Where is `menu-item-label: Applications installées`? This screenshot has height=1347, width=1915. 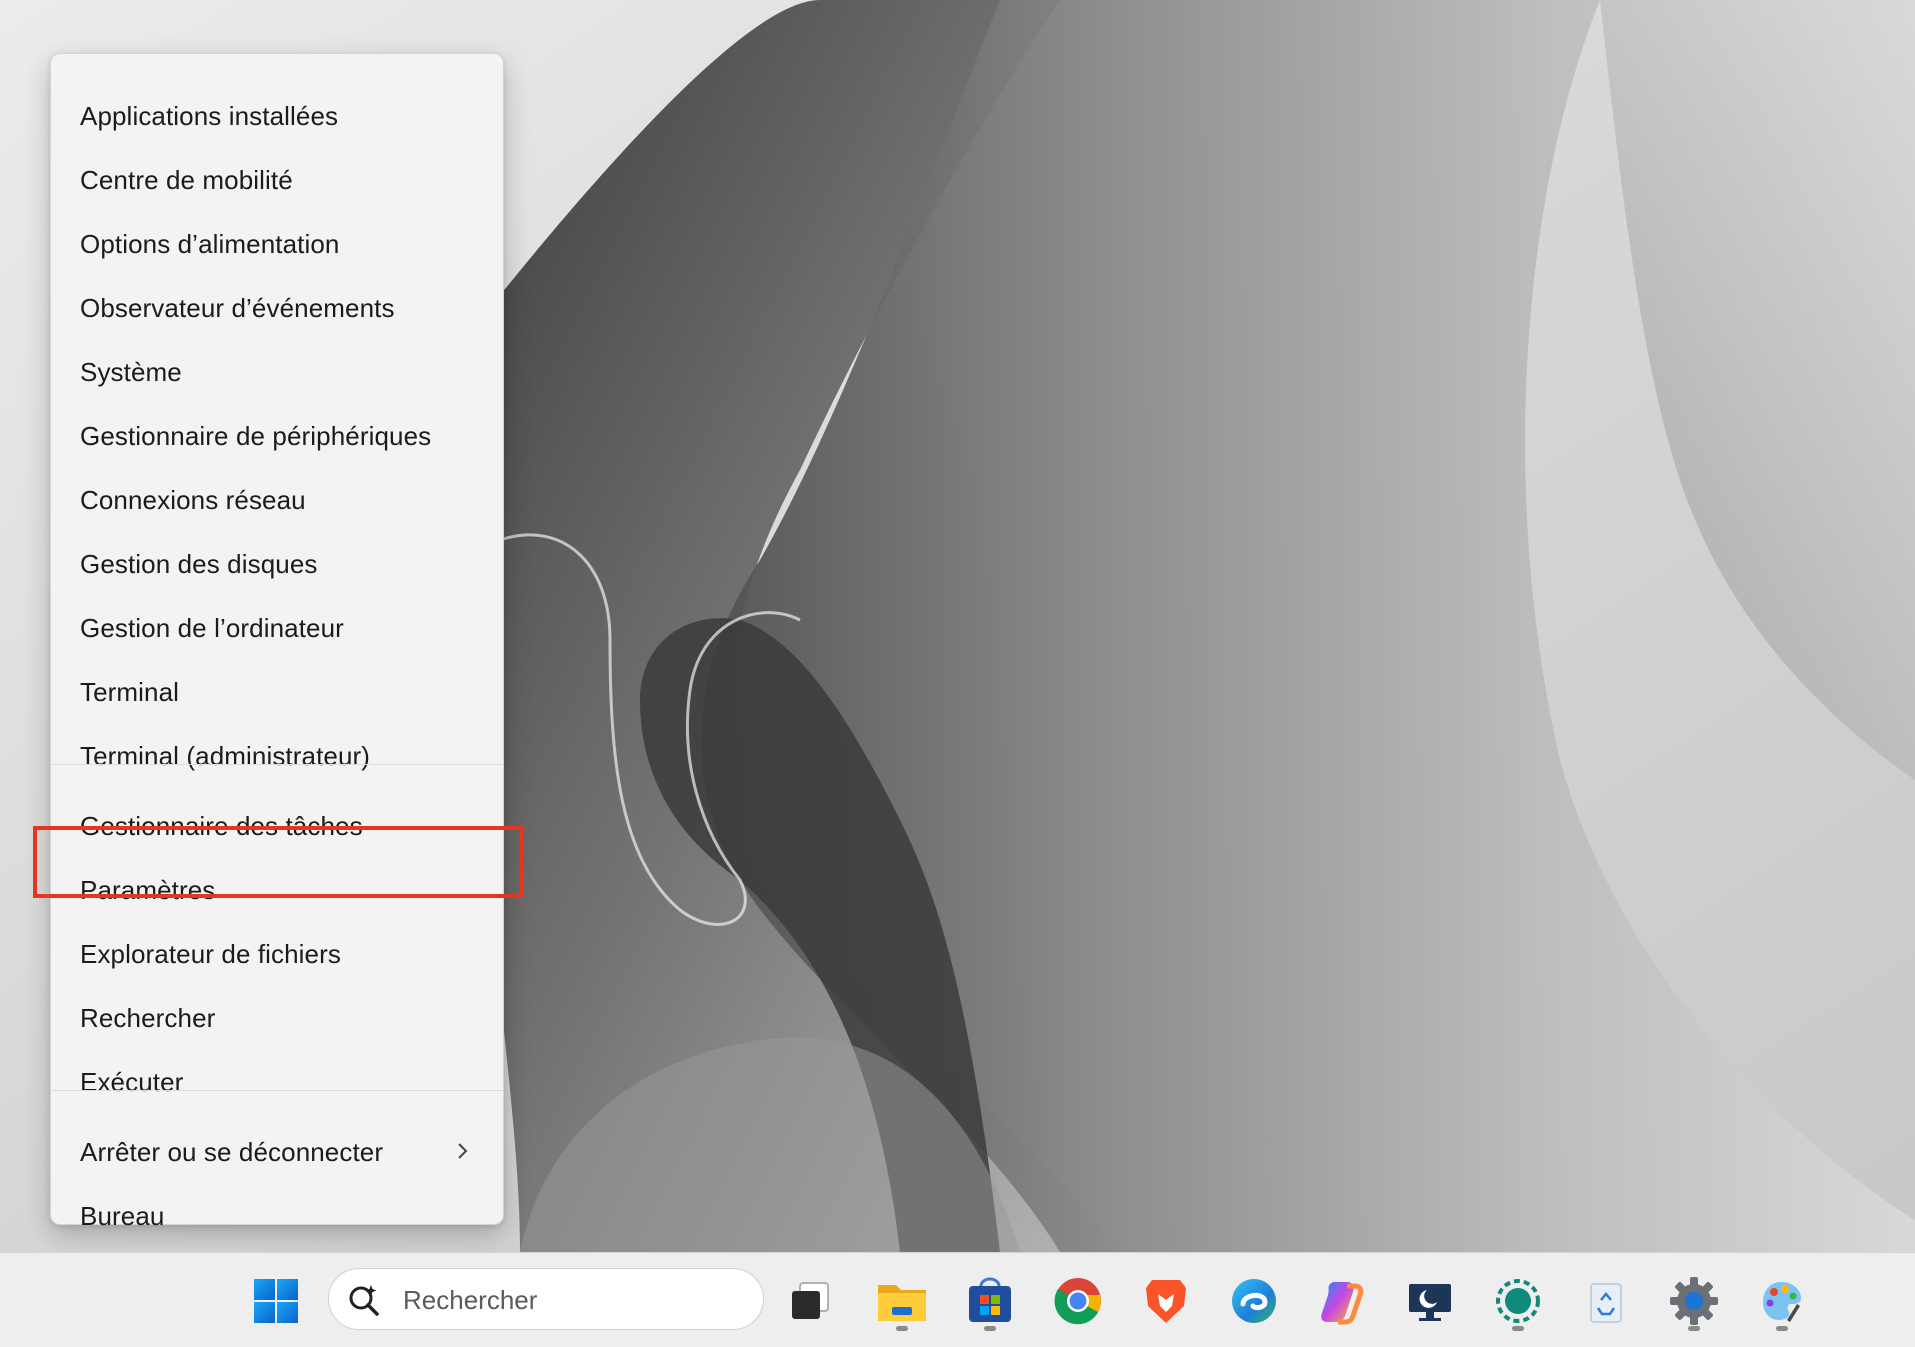 menu-item-label: Applications installées is located at coordinates (209, 115).